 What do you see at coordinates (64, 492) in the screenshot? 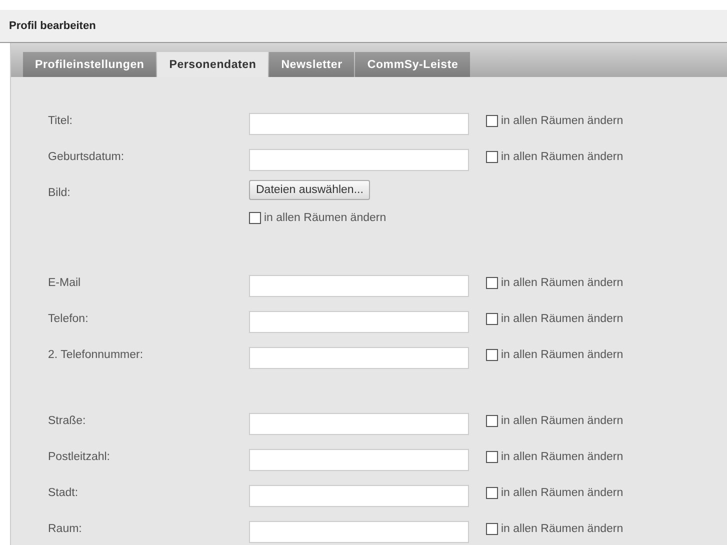
I see `field-label: Stadt:` at bounding box center [64, 492].